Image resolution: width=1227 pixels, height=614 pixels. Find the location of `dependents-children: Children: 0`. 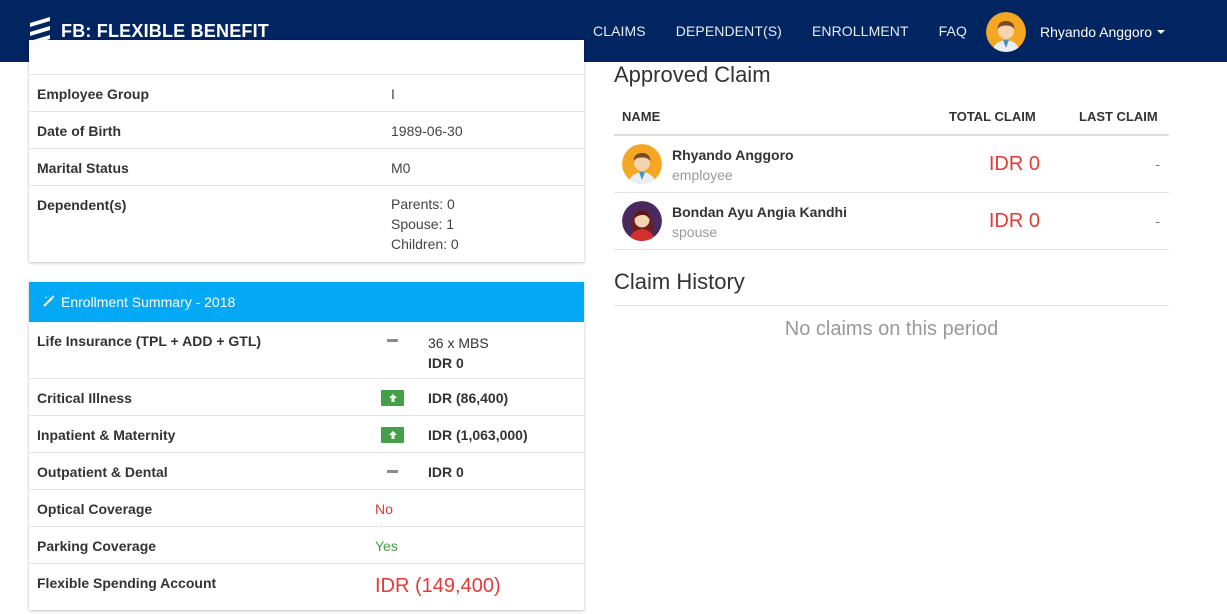

dependents-children: Children: 0 is located at coordinates (425, 244).